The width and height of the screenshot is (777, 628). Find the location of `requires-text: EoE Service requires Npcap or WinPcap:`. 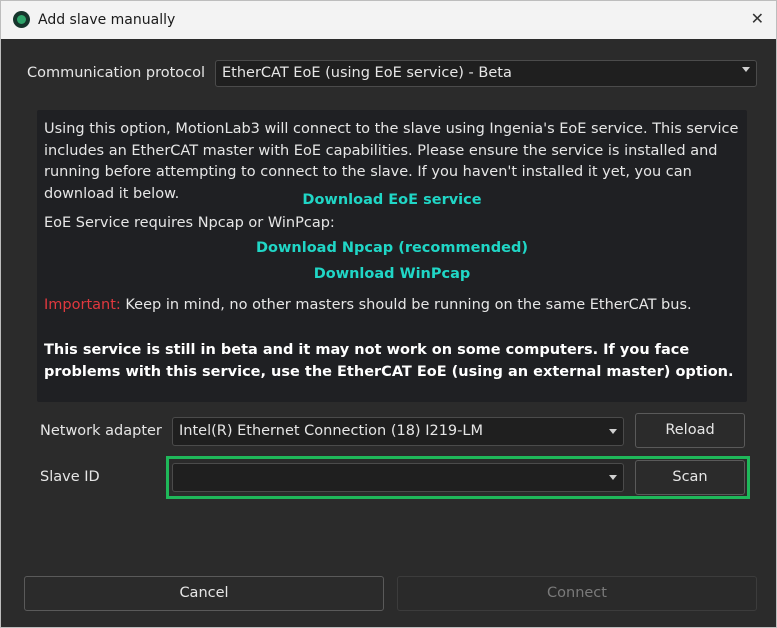

requires-text: EoE Service requires Npcap or WinPcap: is located at coordinates (189, 223).